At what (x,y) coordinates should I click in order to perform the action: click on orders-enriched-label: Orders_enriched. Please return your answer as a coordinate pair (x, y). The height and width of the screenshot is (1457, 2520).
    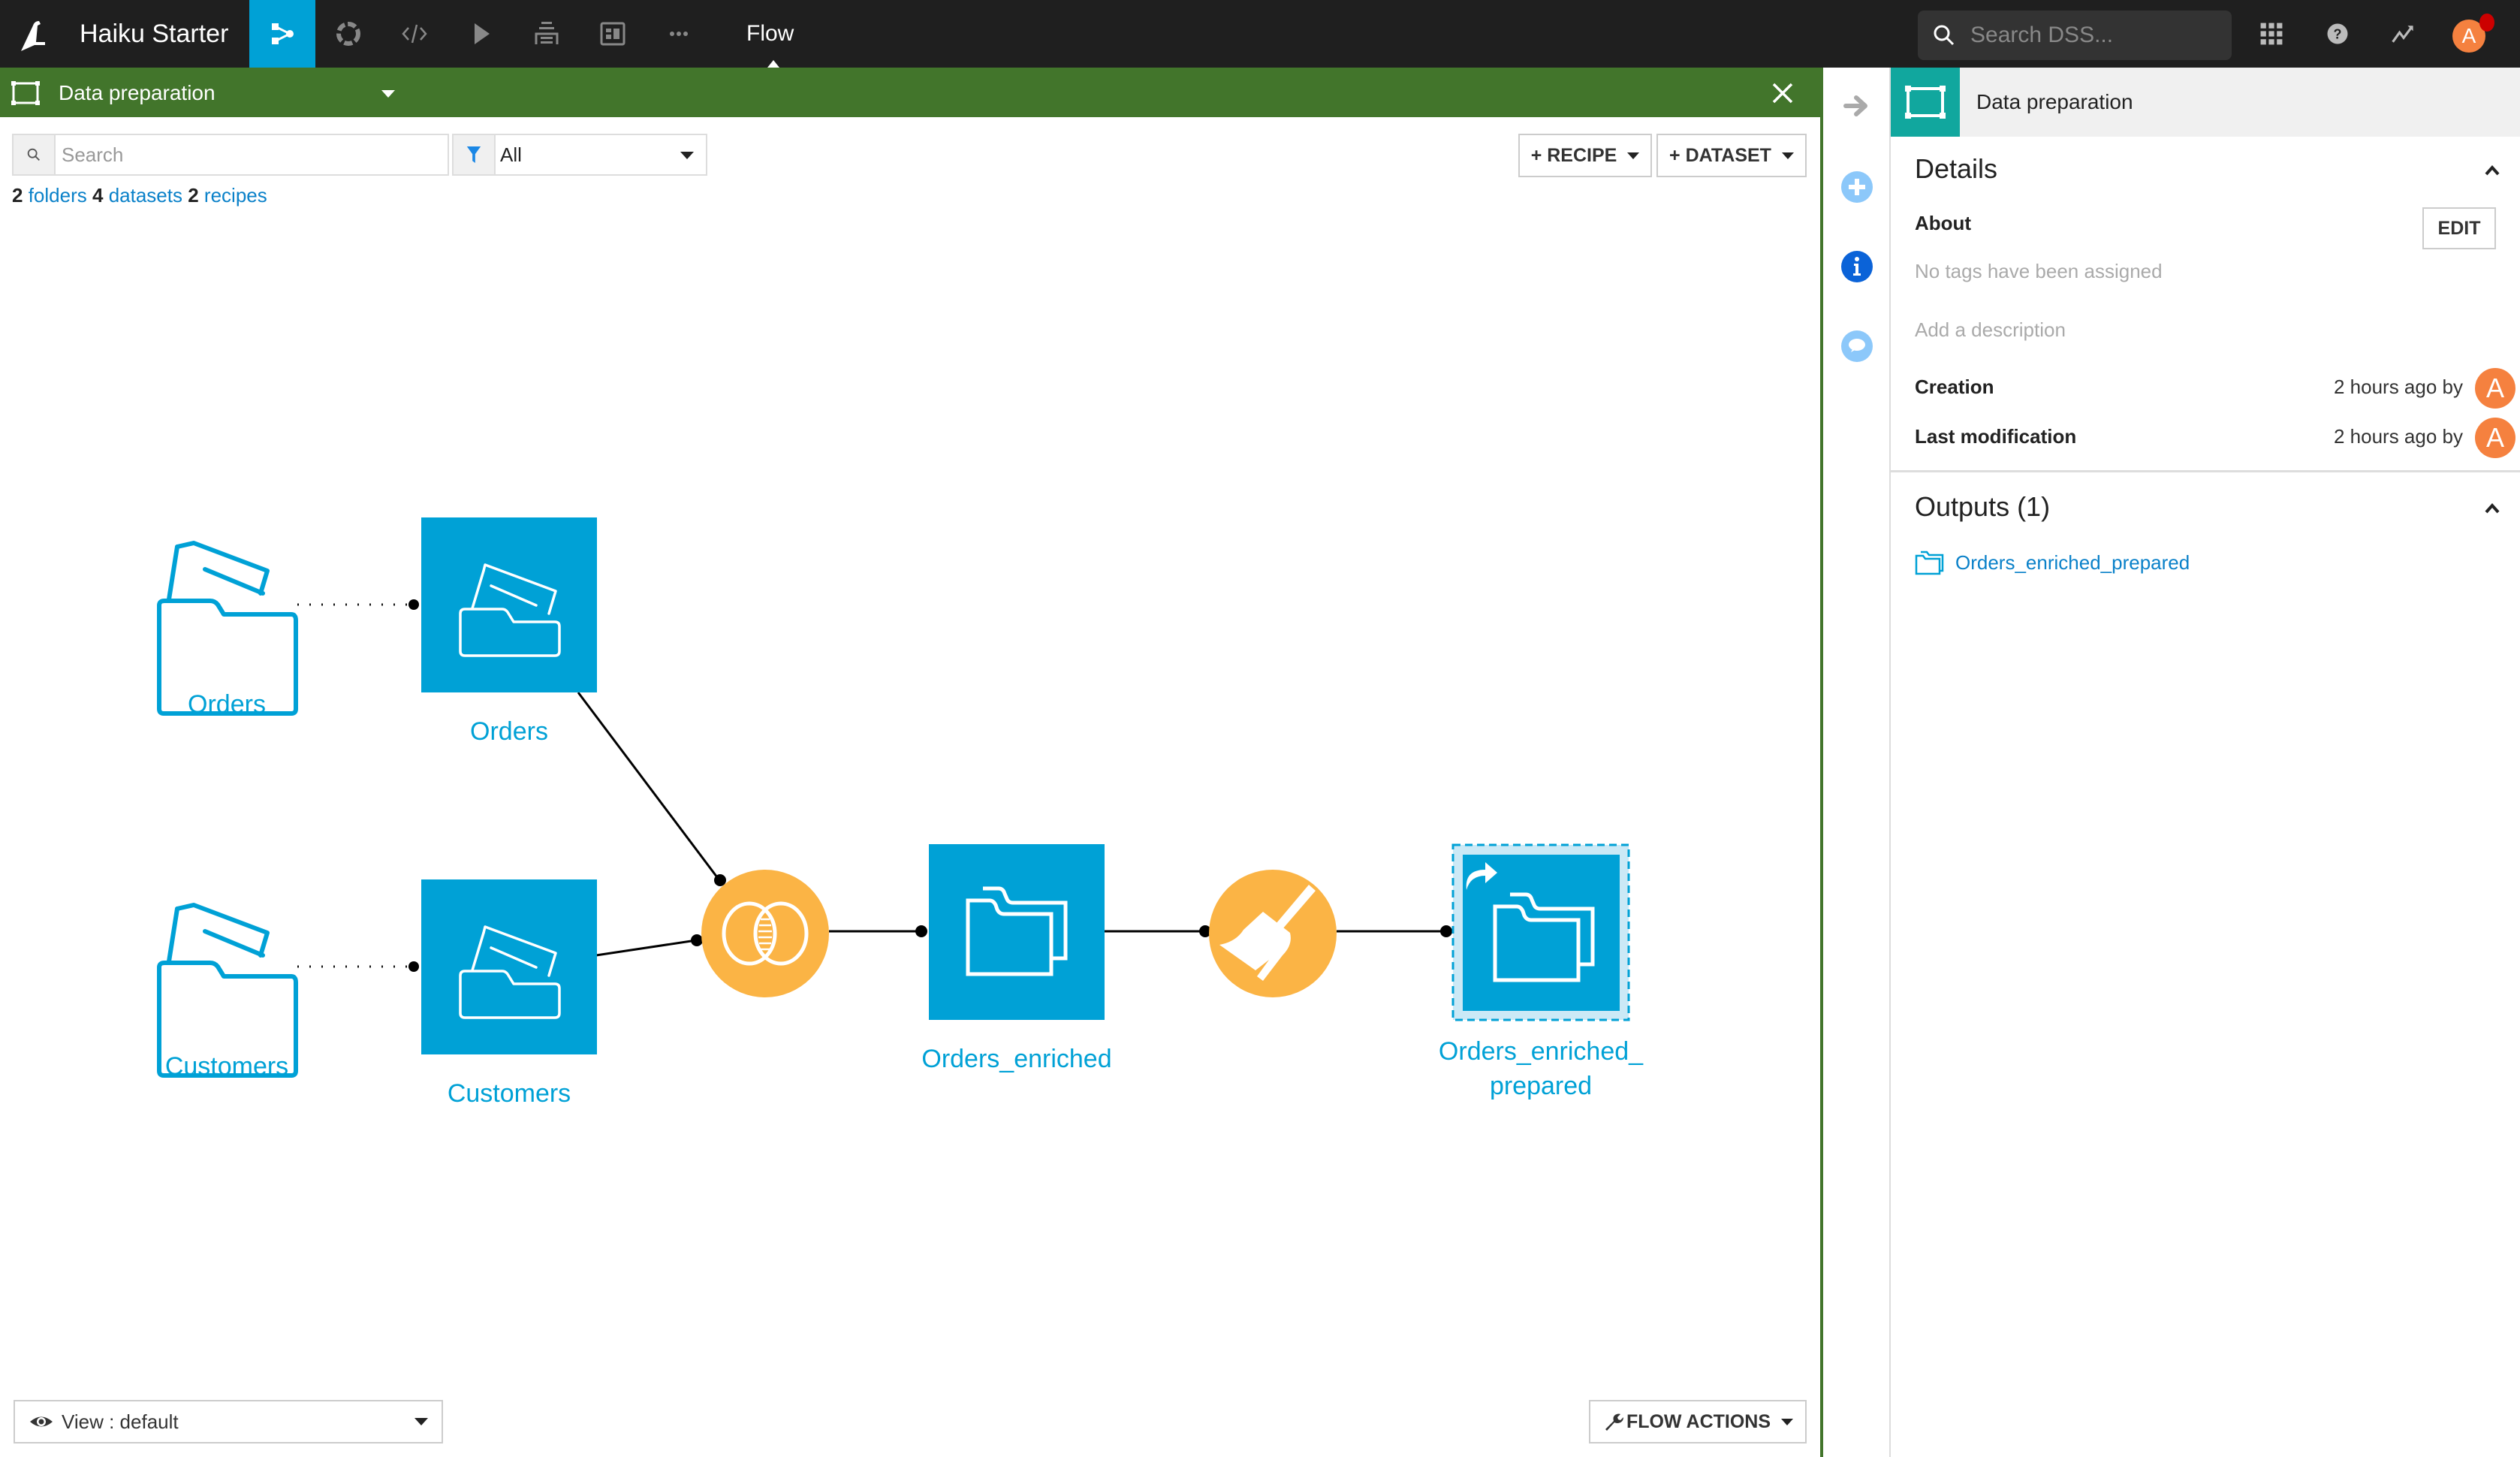
    Looking at the image, I should click on (1016, 1058).